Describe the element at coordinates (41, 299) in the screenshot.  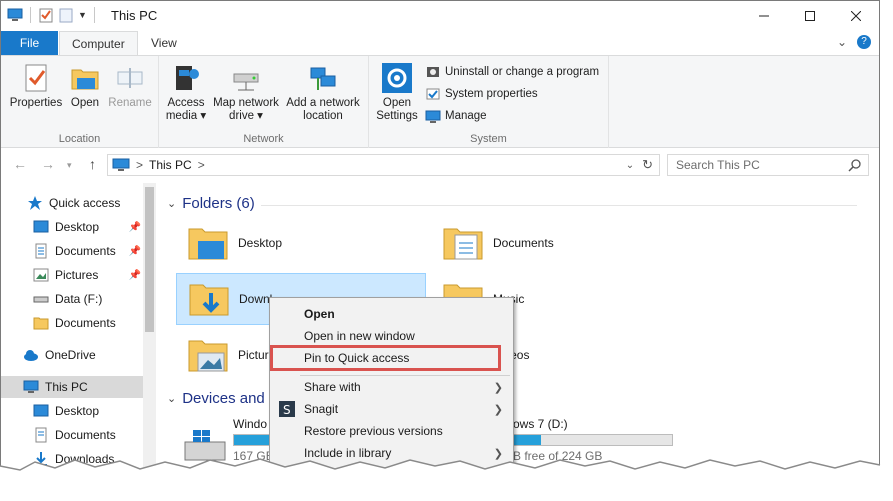
I see `drive-icon` at that location.